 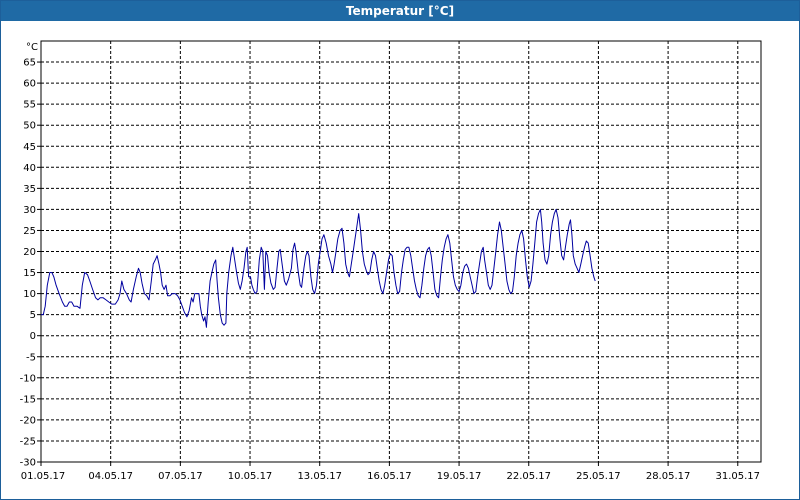 I want to click on x-tick-label: 31.05.17, so click(x=738, y=476).